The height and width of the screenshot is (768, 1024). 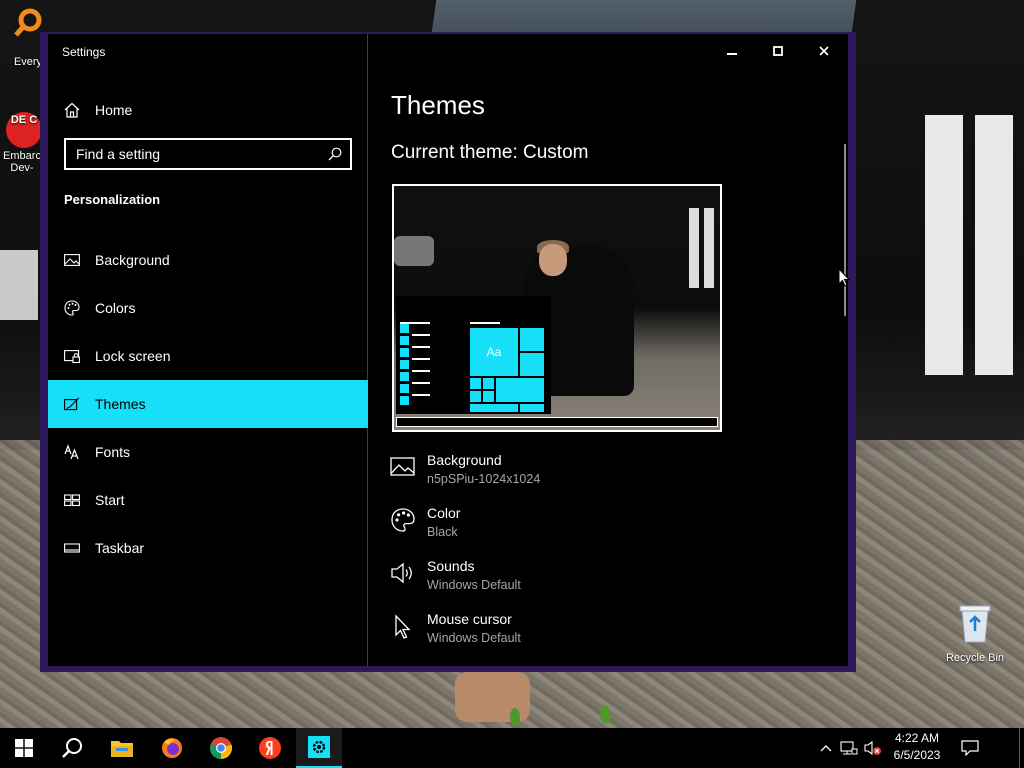 I want to click on firefox-icon, so click(x=172, y=748).